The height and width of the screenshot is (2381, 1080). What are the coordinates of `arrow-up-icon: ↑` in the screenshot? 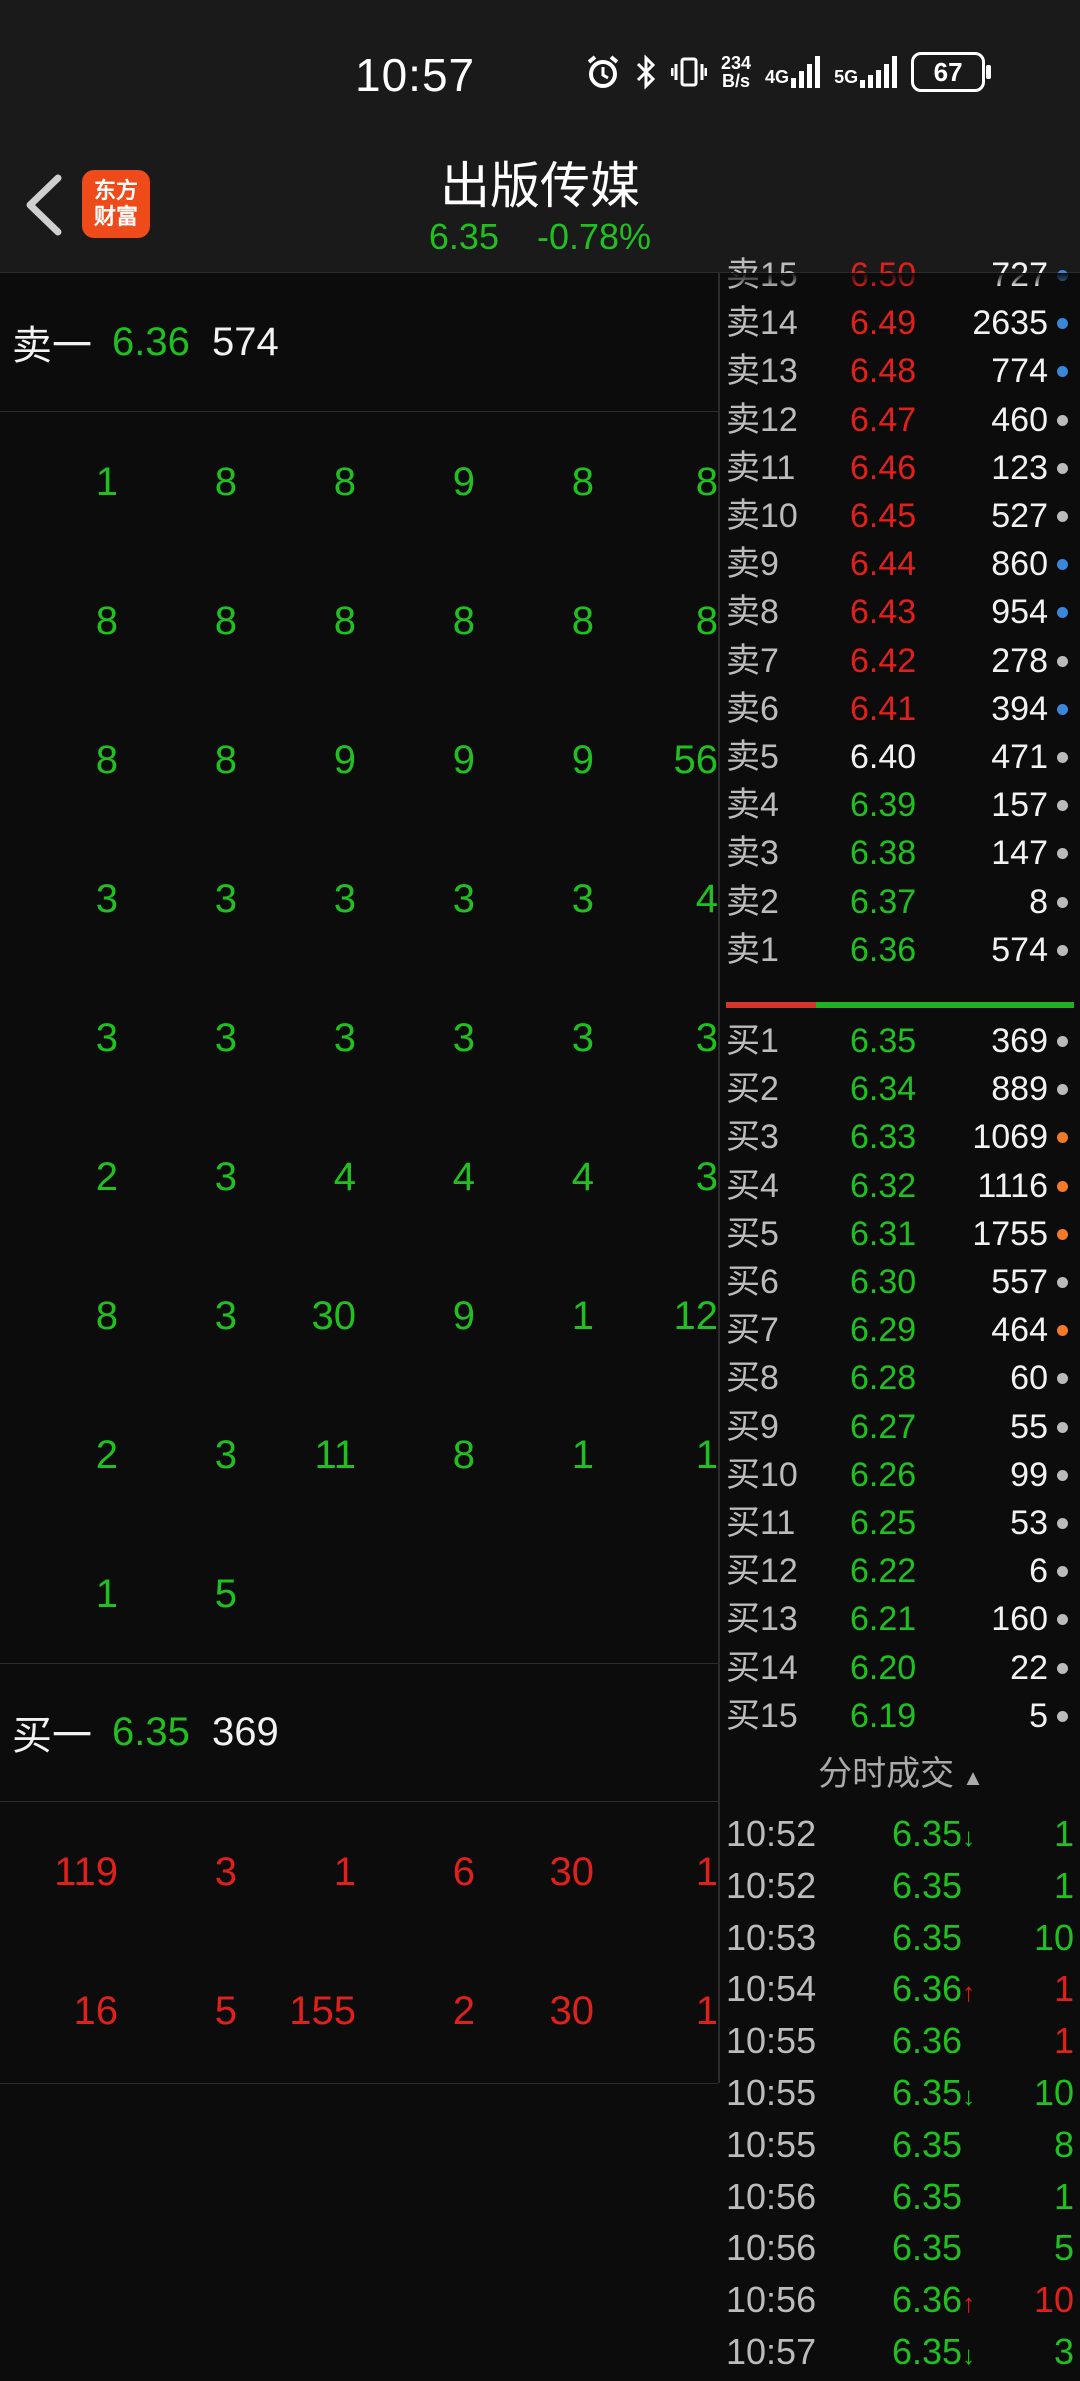 It's located at (969, 1992).